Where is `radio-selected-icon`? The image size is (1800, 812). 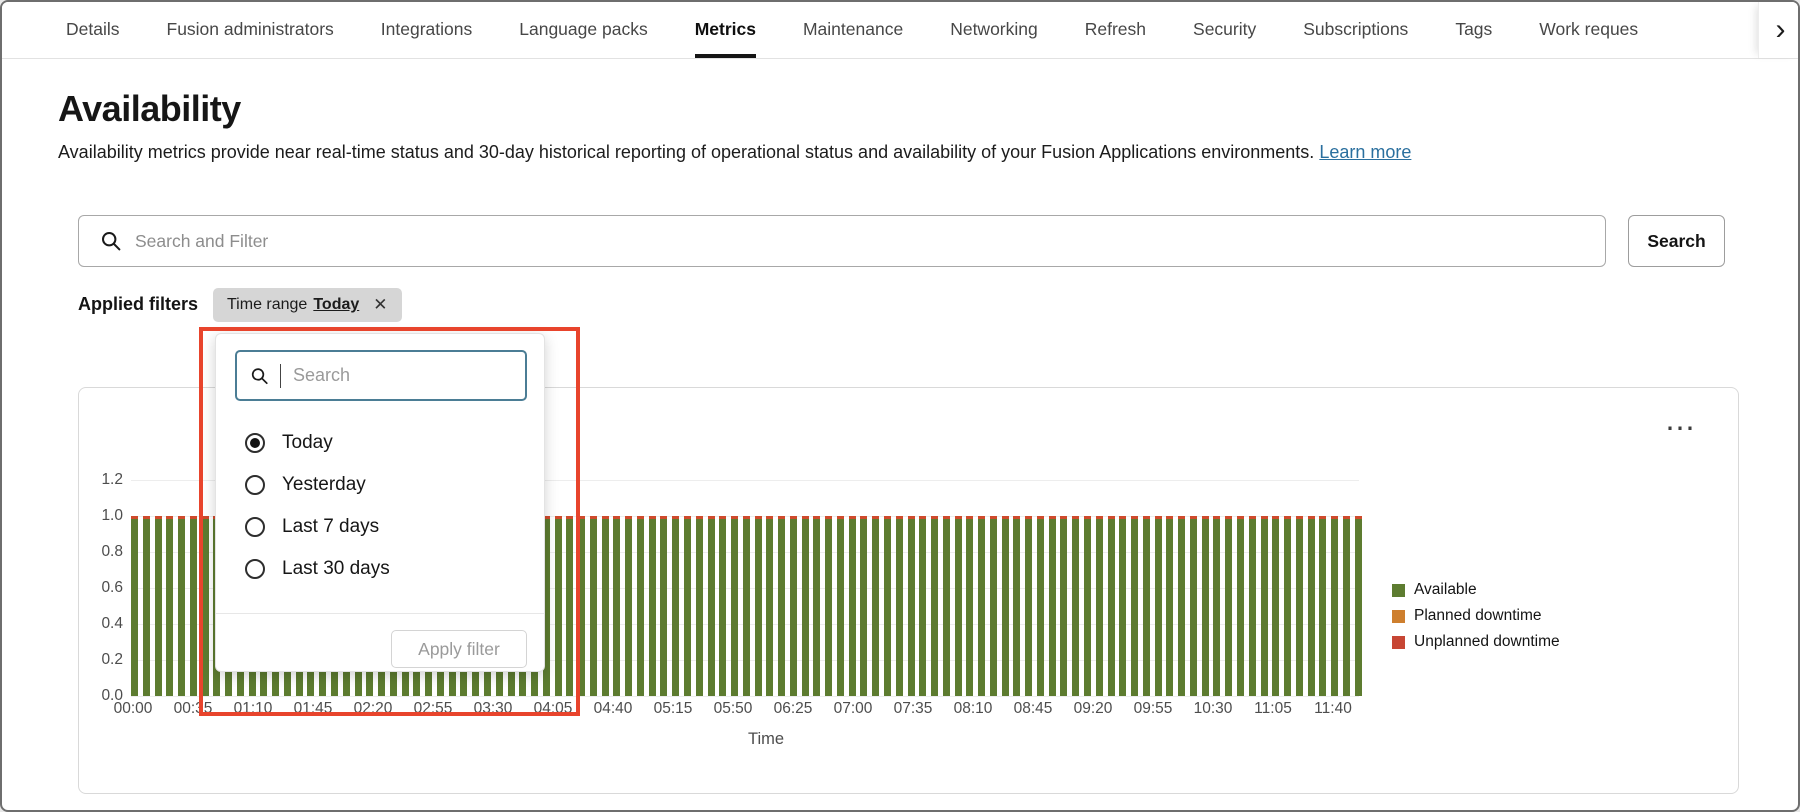 radio-selected-icon is located at coordinates (255, 443).